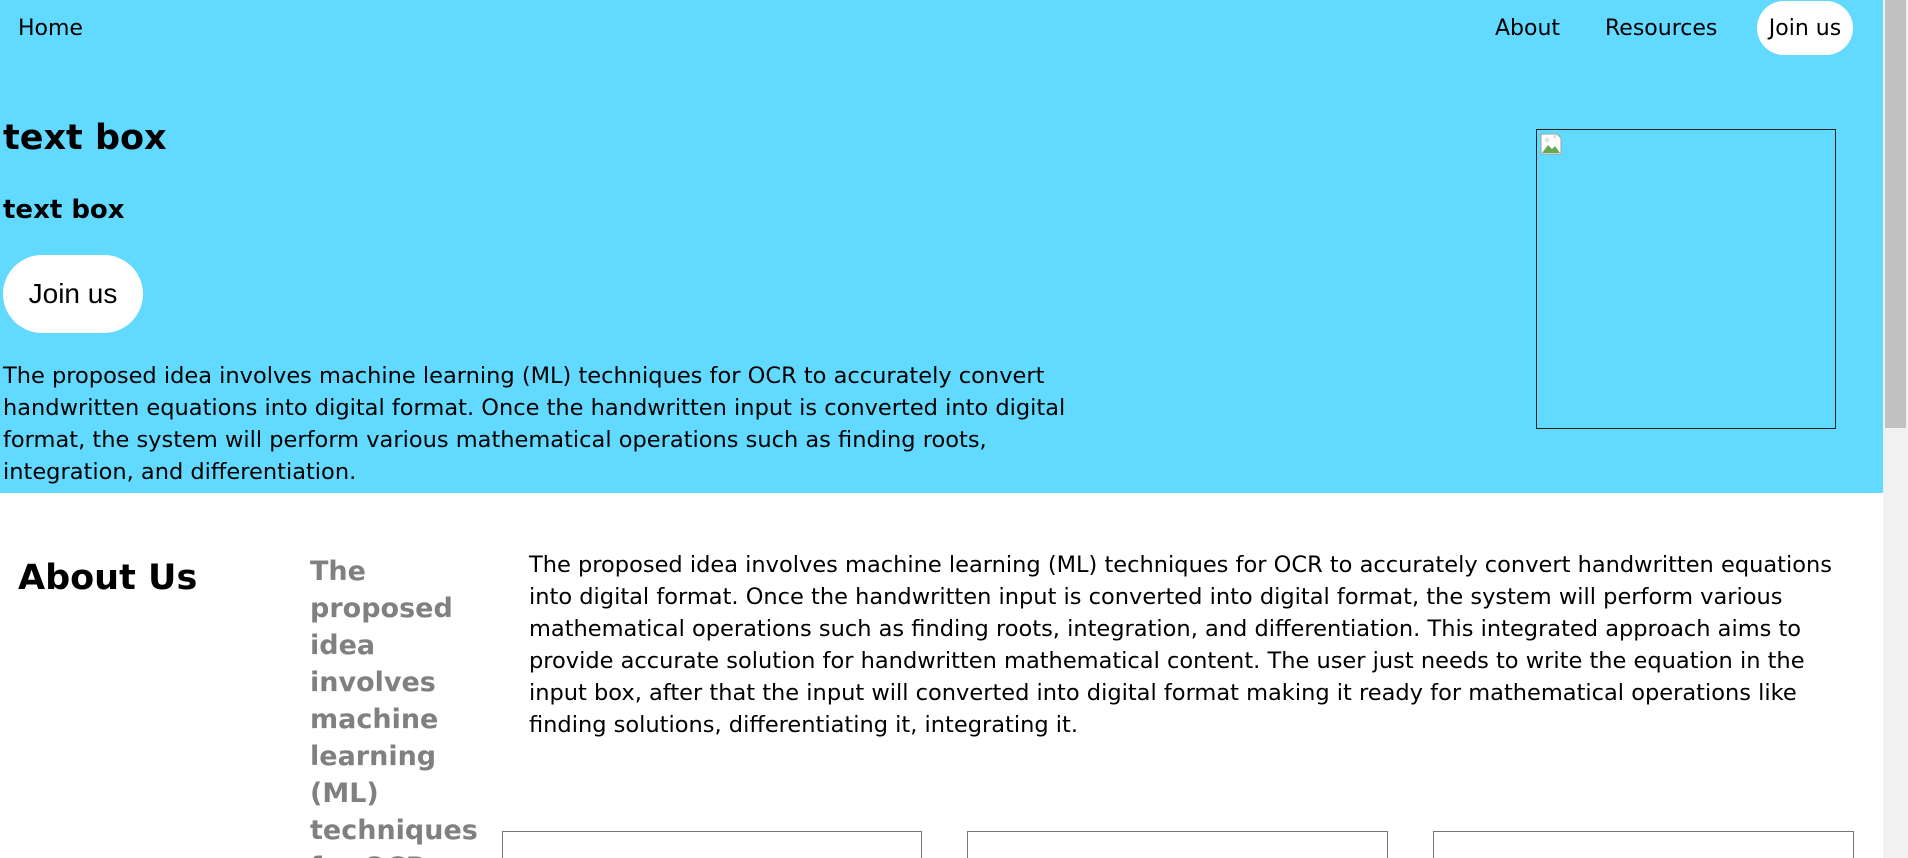  I want to click on about-heading: About Us, so click(108, 578).